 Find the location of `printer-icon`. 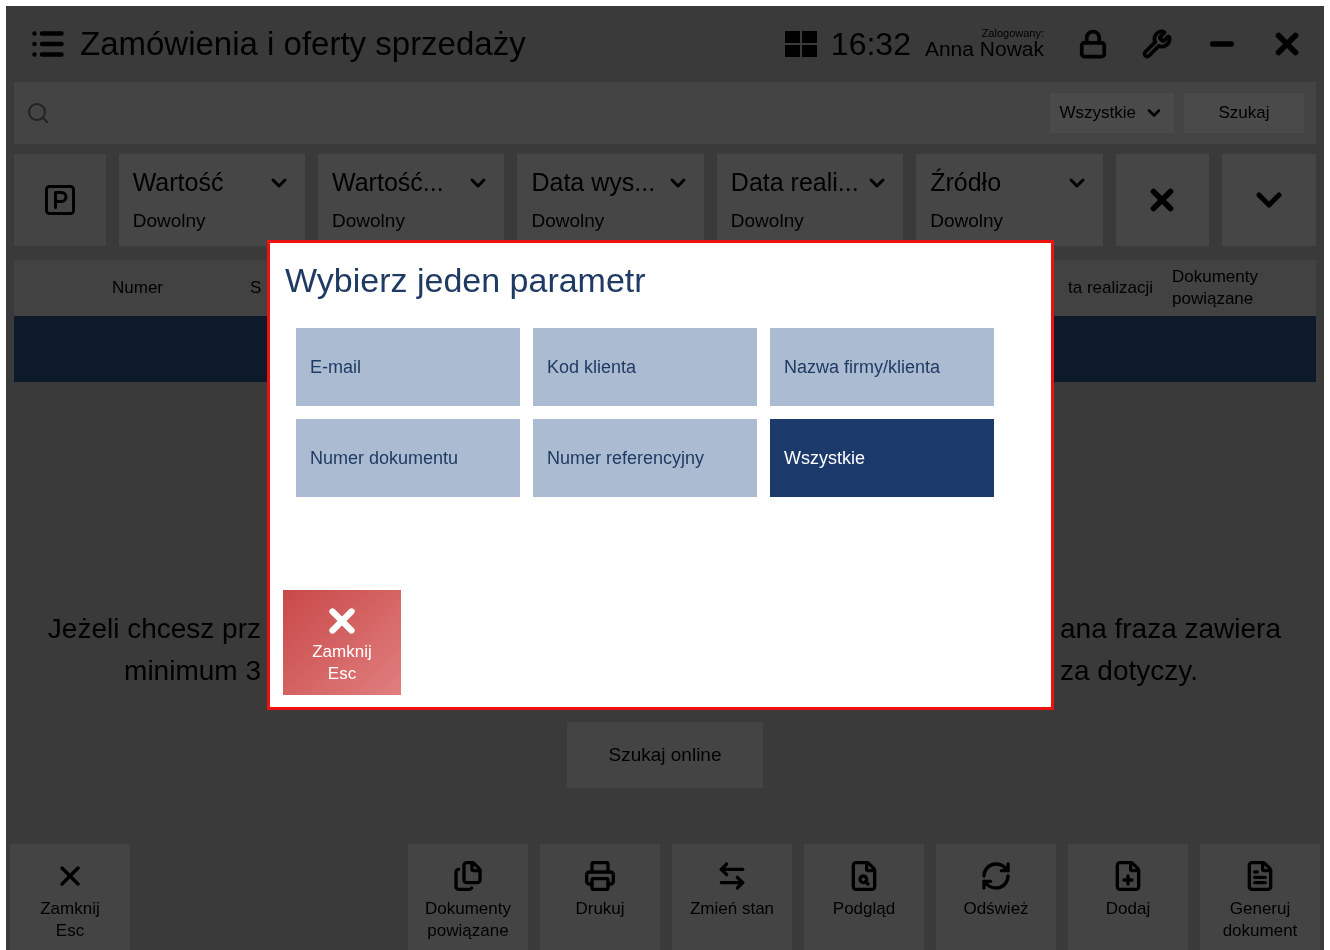

printer-icon is located at coordinates (600, 876).